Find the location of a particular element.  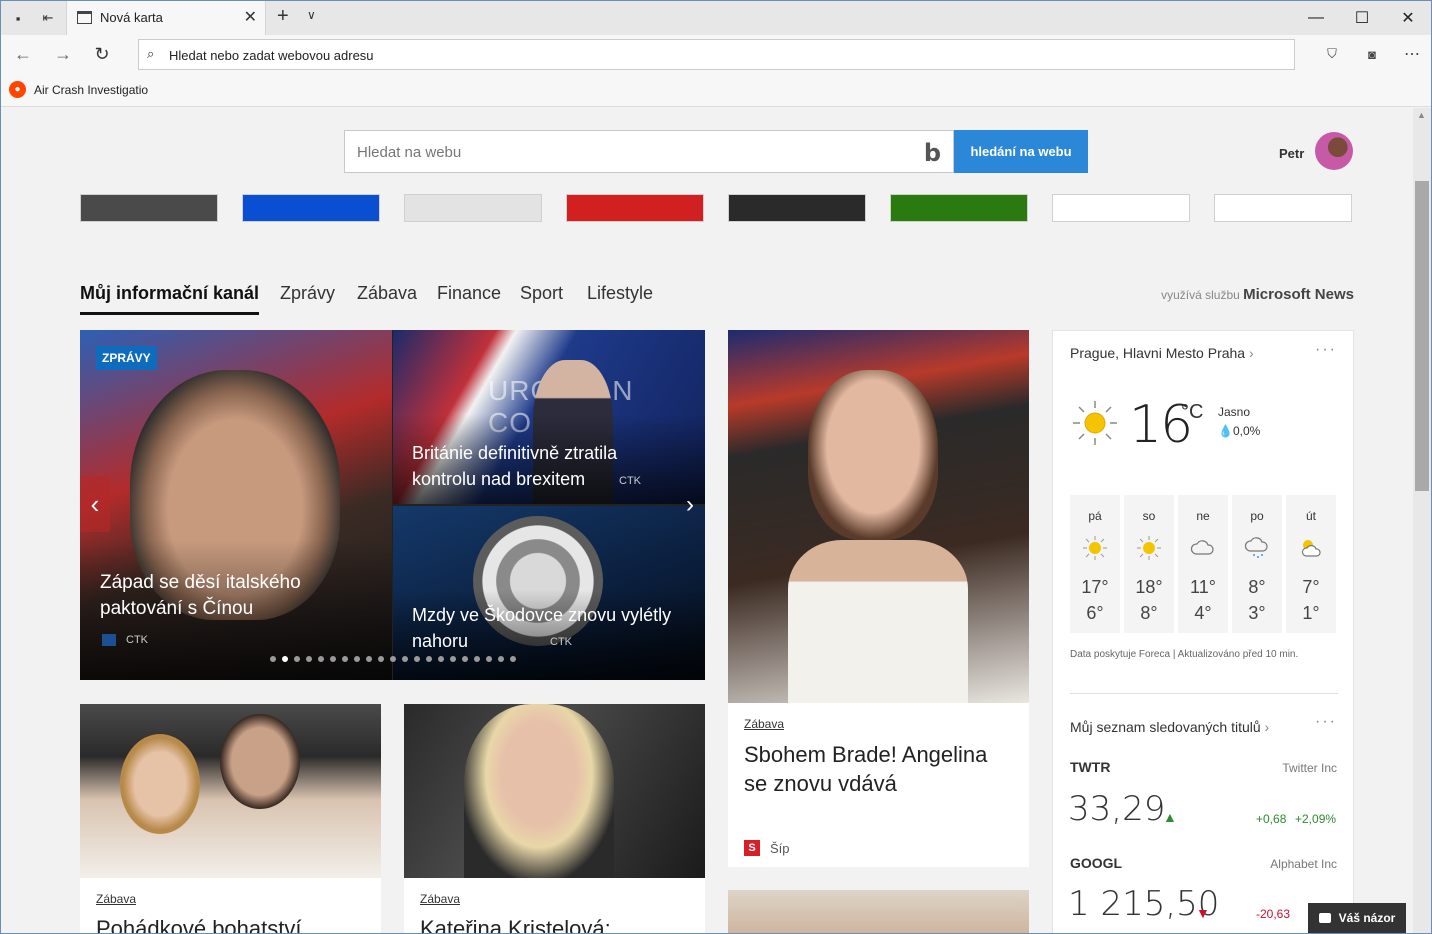

feedback-label: Váš názor is located at coordinates (1367, 918).